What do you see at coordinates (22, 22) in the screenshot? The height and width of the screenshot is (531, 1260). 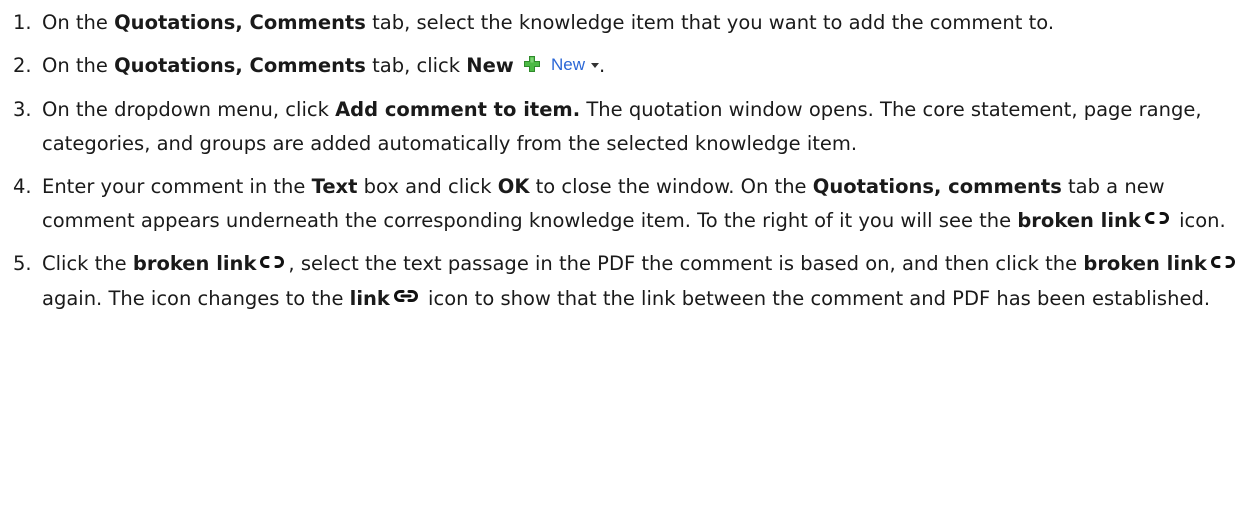 I see `step-number: 1.` at bounding box center [22, 22].